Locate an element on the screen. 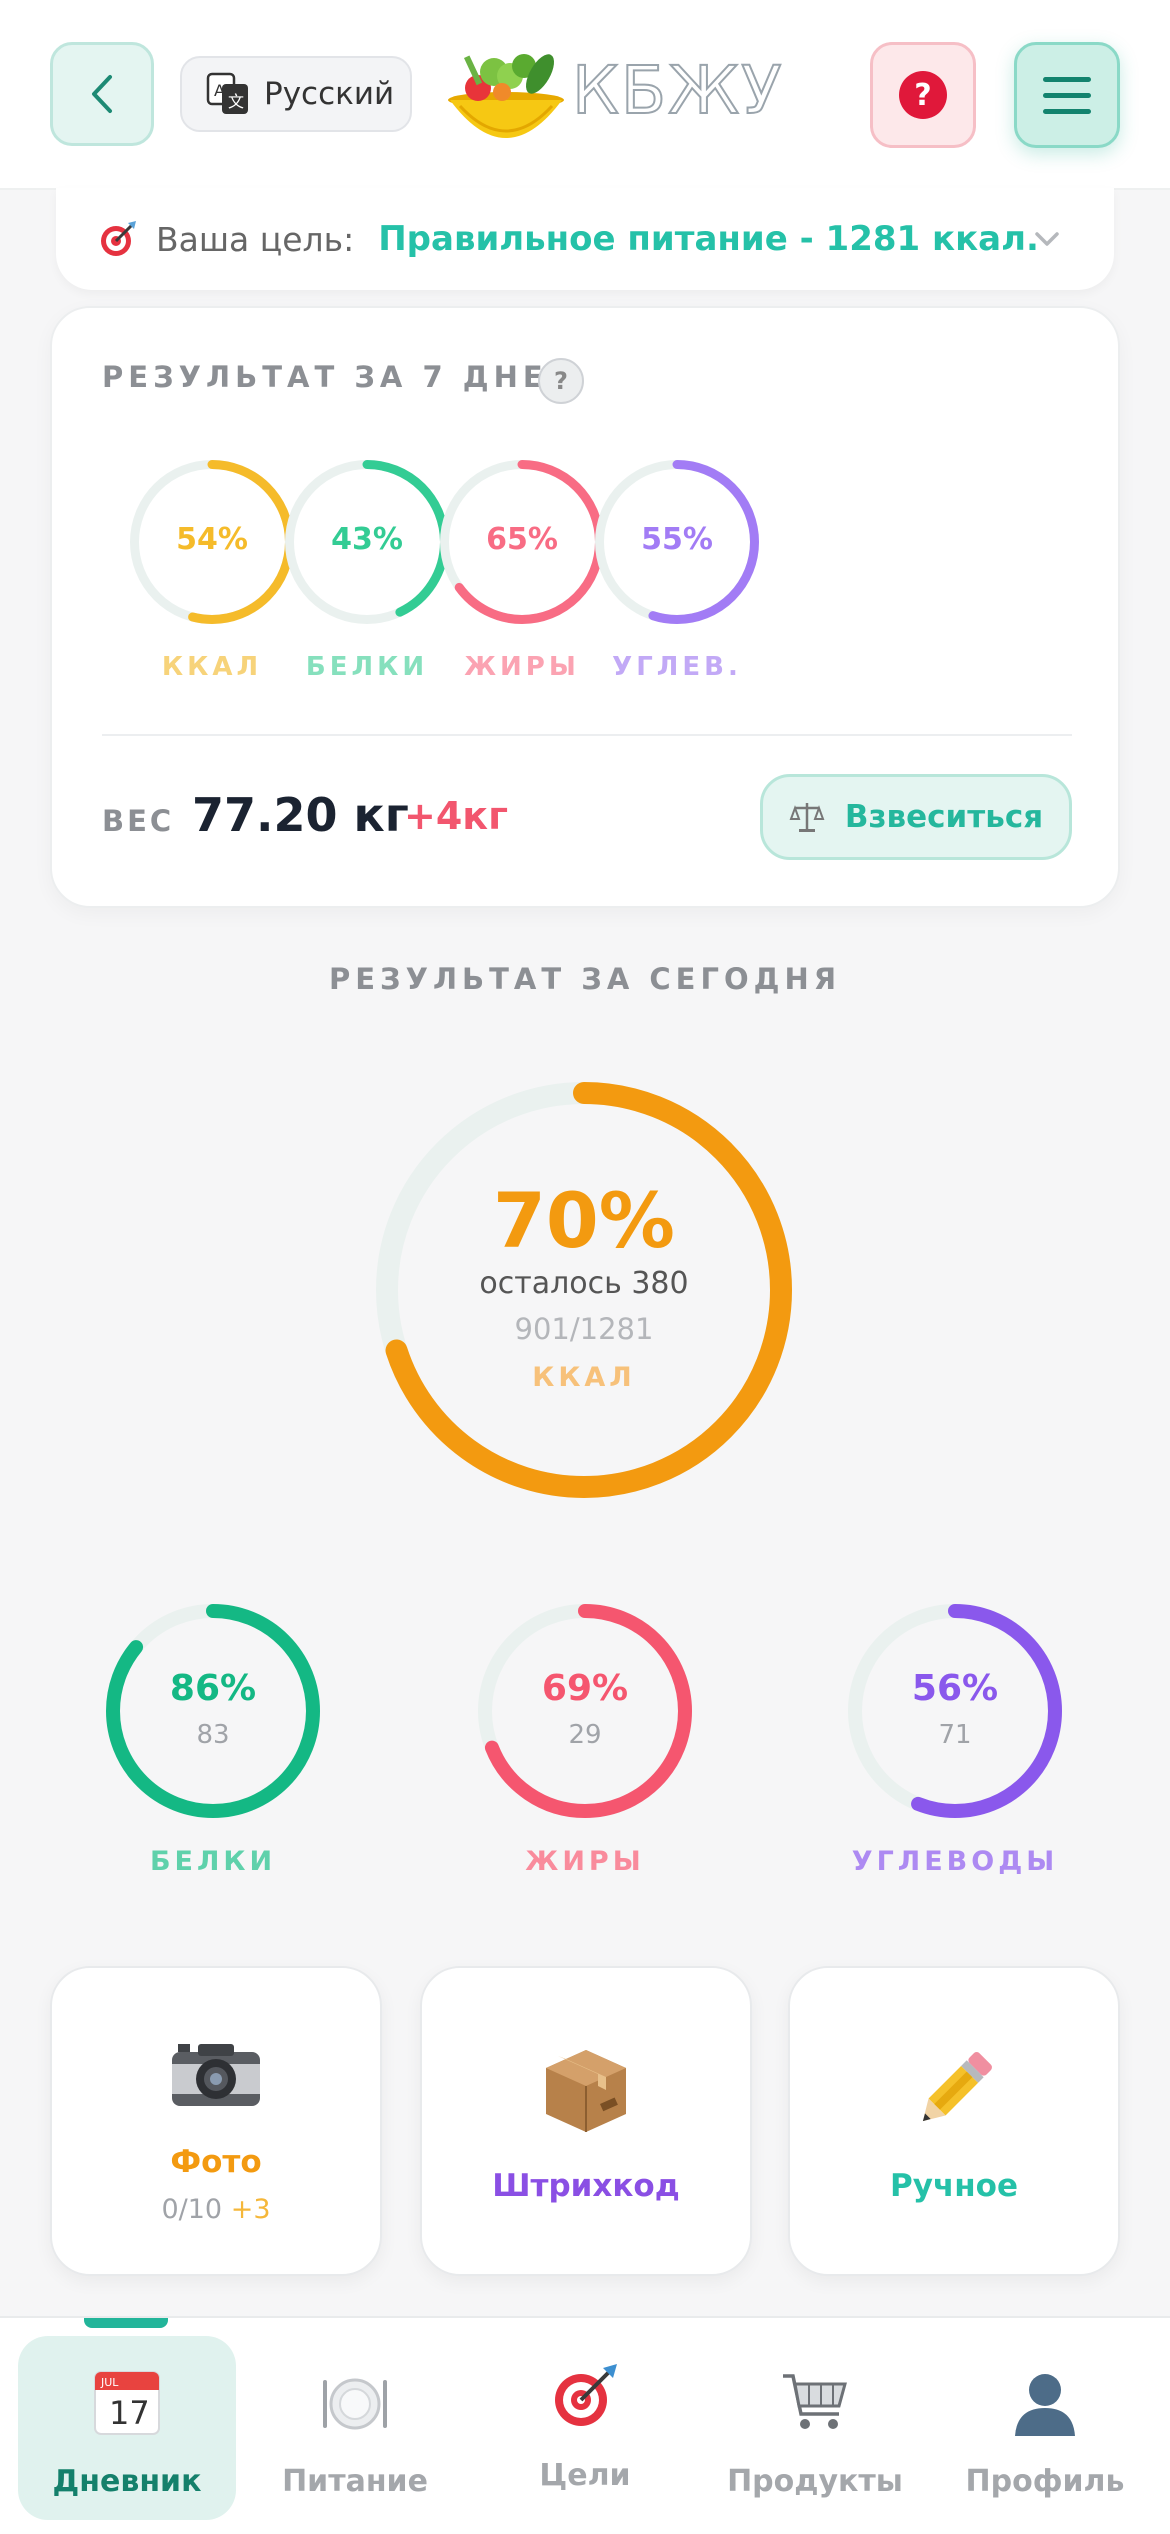 The width and height of the screenshot is (1170, 2534). weigh-button: Взвеситься is located at coordinates (916, 817).